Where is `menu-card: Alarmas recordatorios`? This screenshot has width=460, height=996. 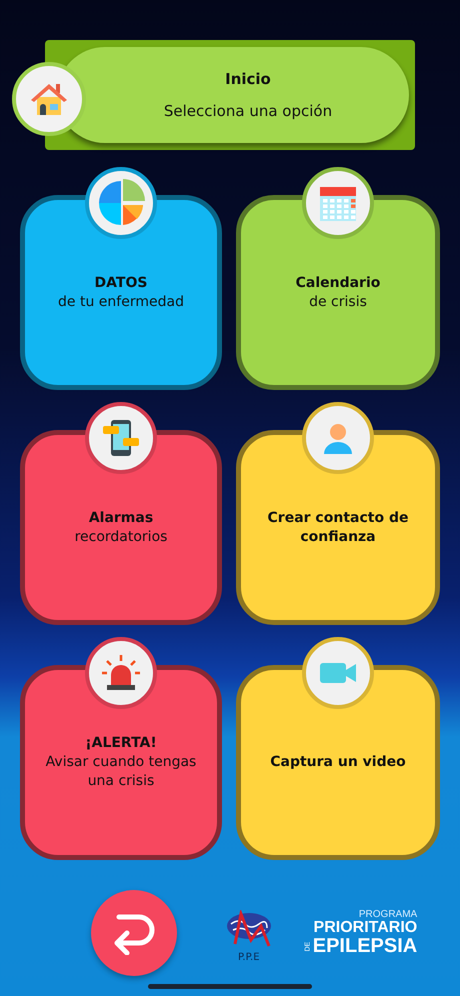
menu-card: Alarmas recordatorios is located at coordinates (121, 527).